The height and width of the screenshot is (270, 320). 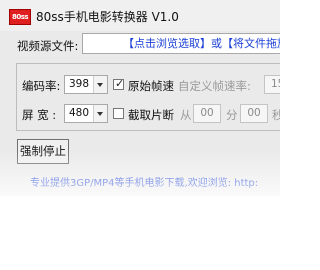 What do you see at coordinates (151, 86) in the screenshot?
I see `original-fps-label: 原始帧速` at bounding box center [151, 86].